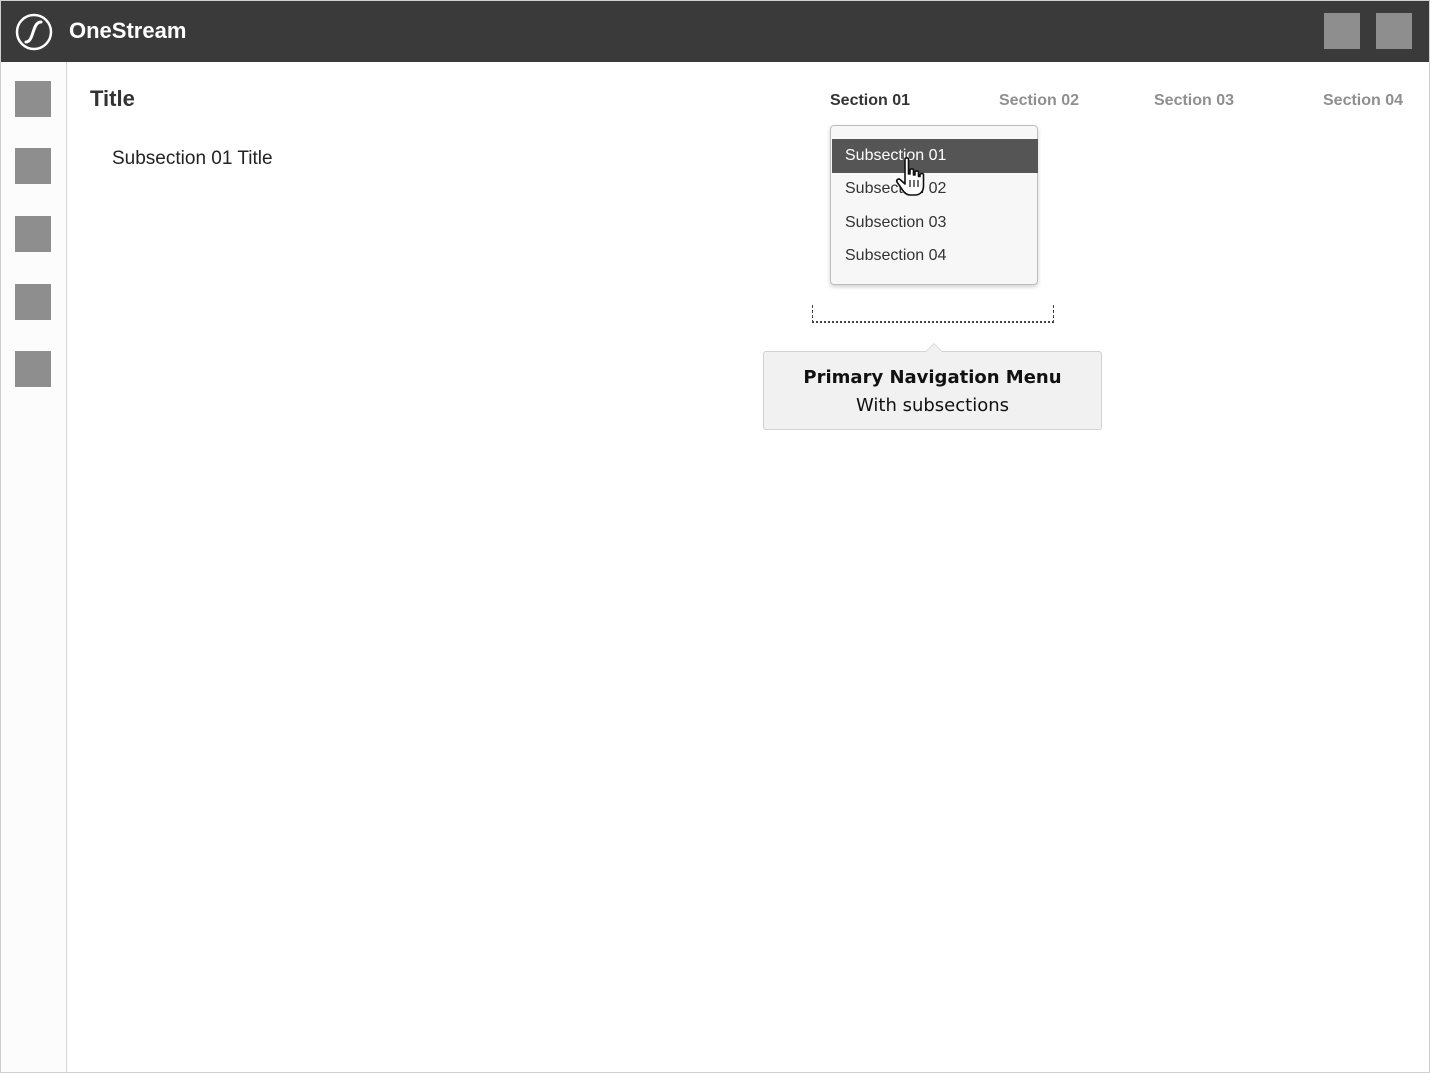  What do you see at coordinates (933, 314) in the screenshot?
I see `annotation-bracket` at bounding box center [933, 314].